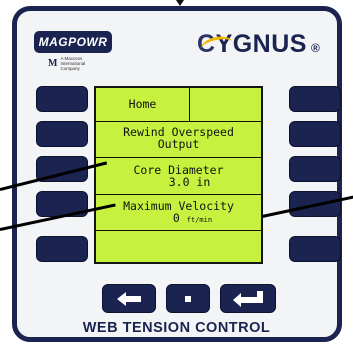 This screenshot has width=353, height=349. I want to click on pointer-notch, so click(180, 3).